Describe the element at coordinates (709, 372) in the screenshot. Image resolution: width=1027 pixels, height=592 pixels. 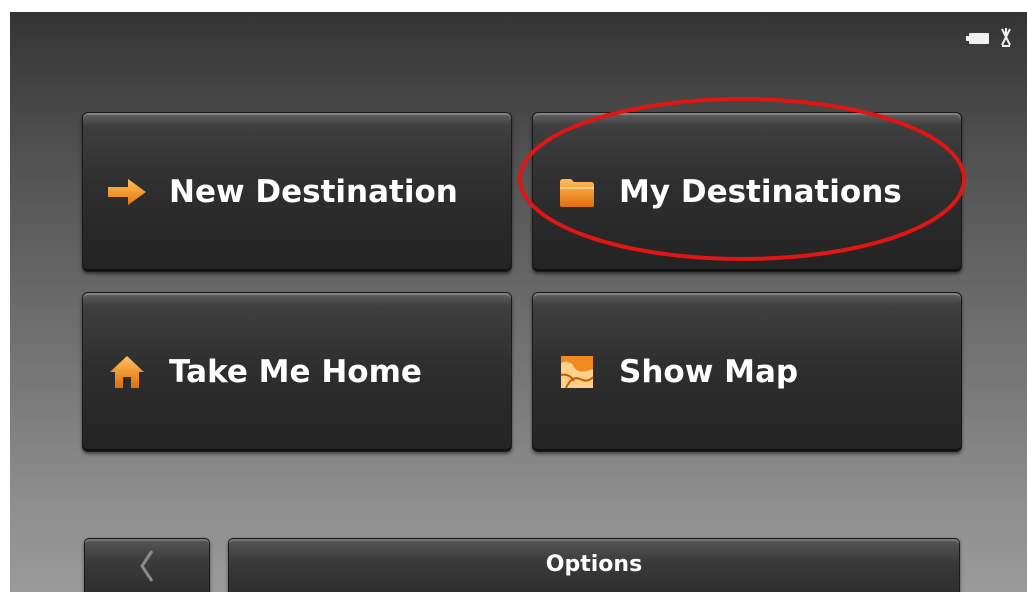
I see `show-map-label: Show Map` at that location.